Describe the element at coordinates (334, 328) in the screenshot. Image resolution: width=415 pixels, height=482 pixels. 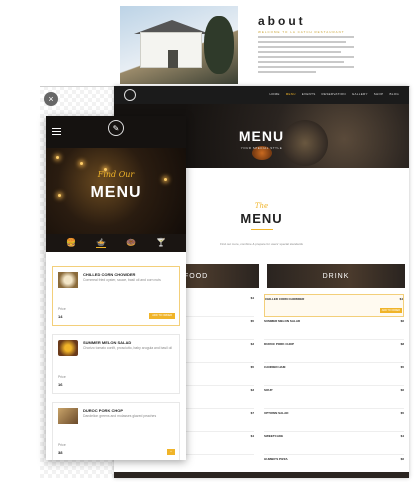
I see `menu-row: SUMMER MELON SALAD $6` at that location.